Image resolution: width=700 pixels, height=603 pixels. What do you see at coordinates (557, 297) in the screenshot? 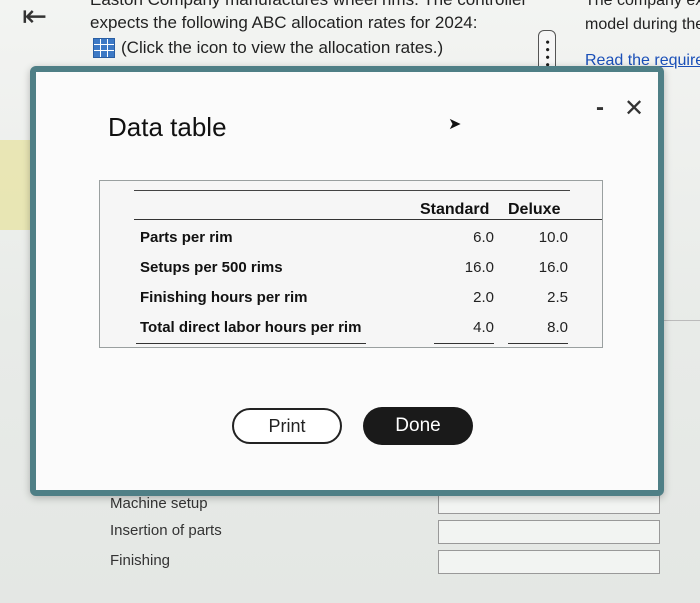
I see `cell-deluxe-finishing: 2.5` at bounding box center [557, 297].